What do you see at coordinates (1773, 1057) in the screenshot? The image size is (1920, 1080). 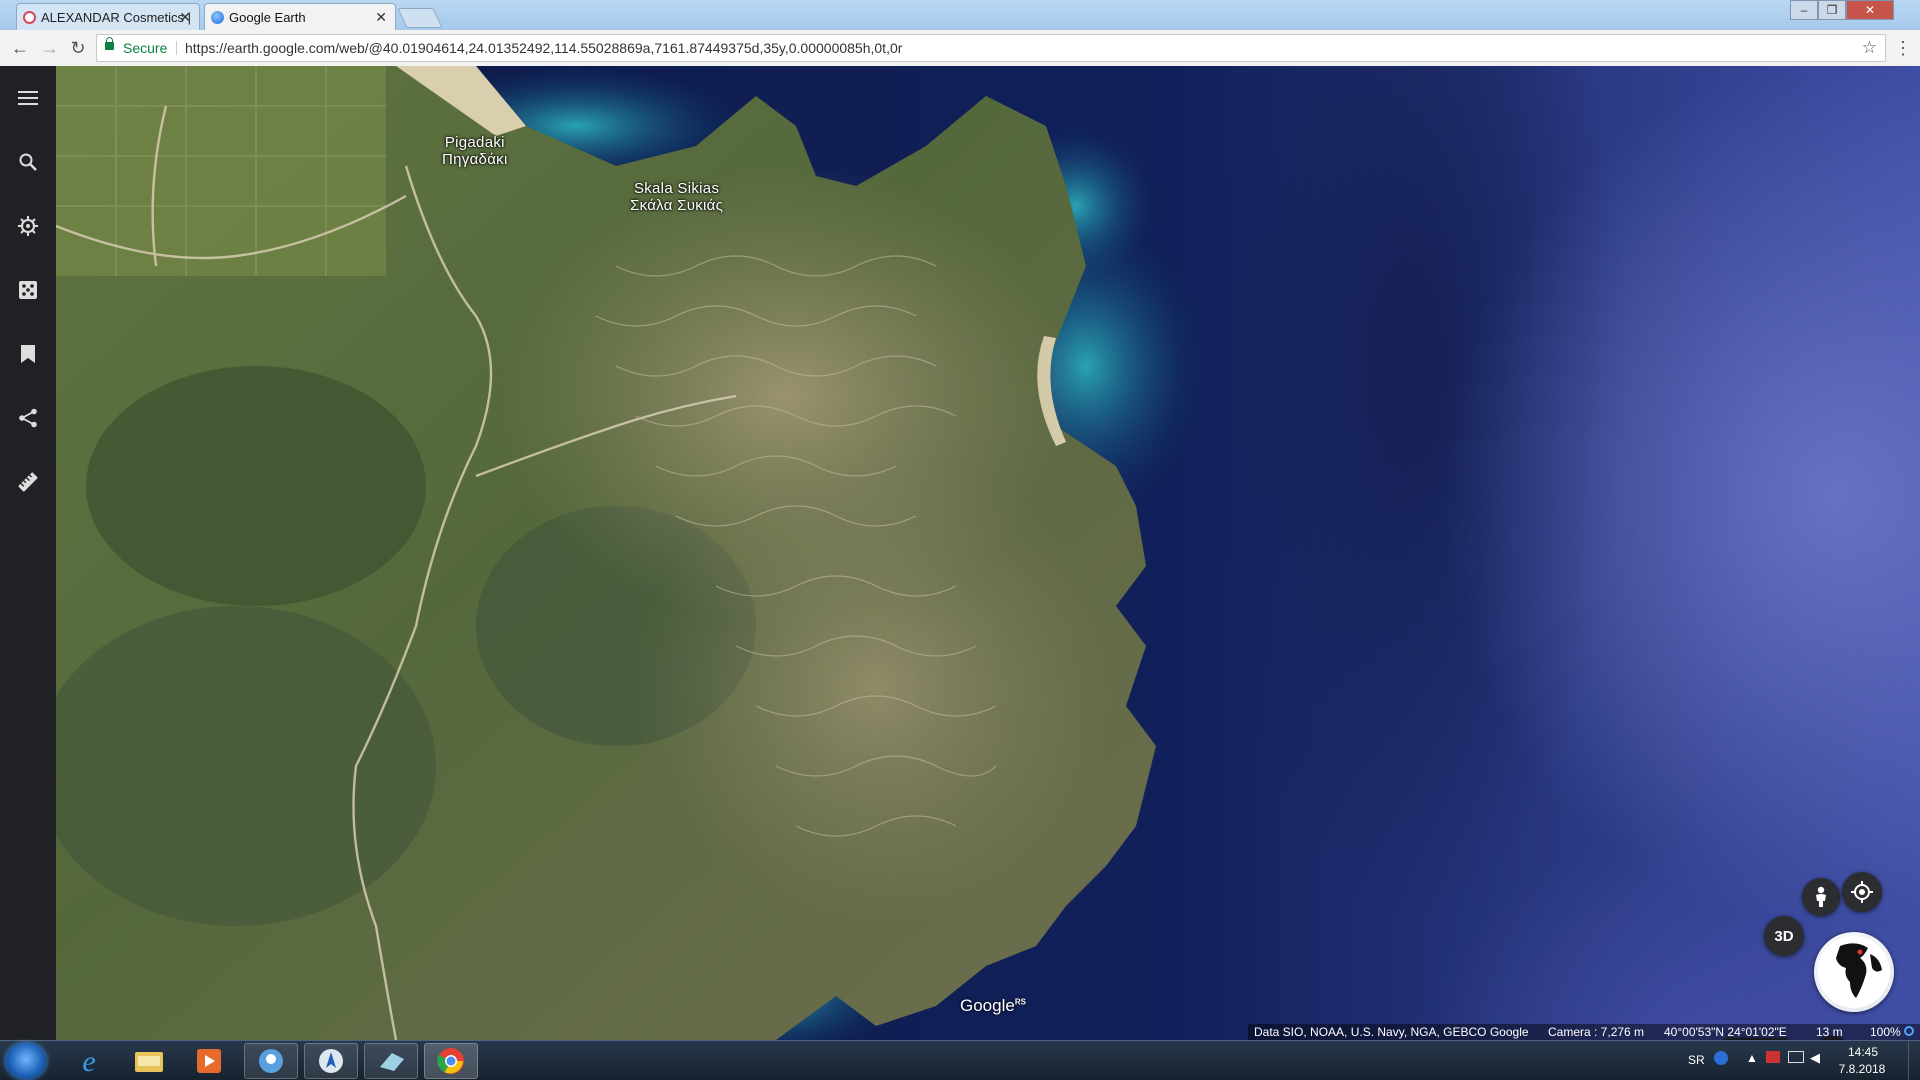 I see `action-center-flag-icon` at bounding box center [1773, 1057].